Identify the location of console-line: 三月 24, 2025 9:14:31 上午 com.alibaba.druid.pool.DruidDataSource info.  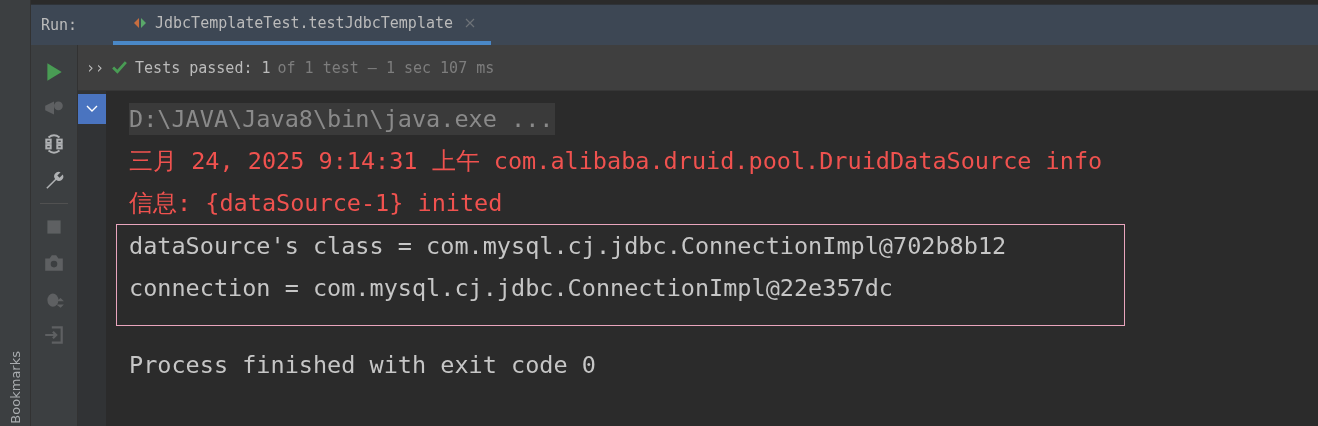
(616, 161).